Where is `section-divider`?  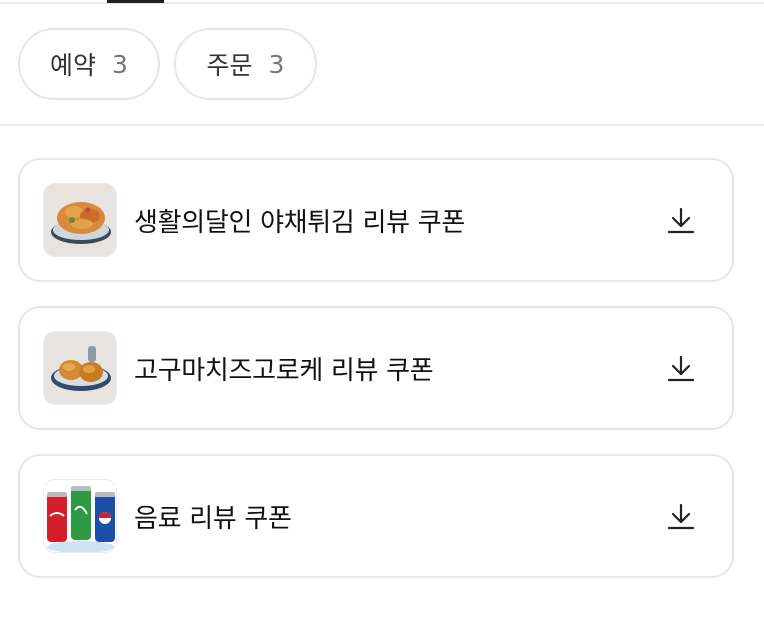 section-divider is located at coordinates (382, 125).